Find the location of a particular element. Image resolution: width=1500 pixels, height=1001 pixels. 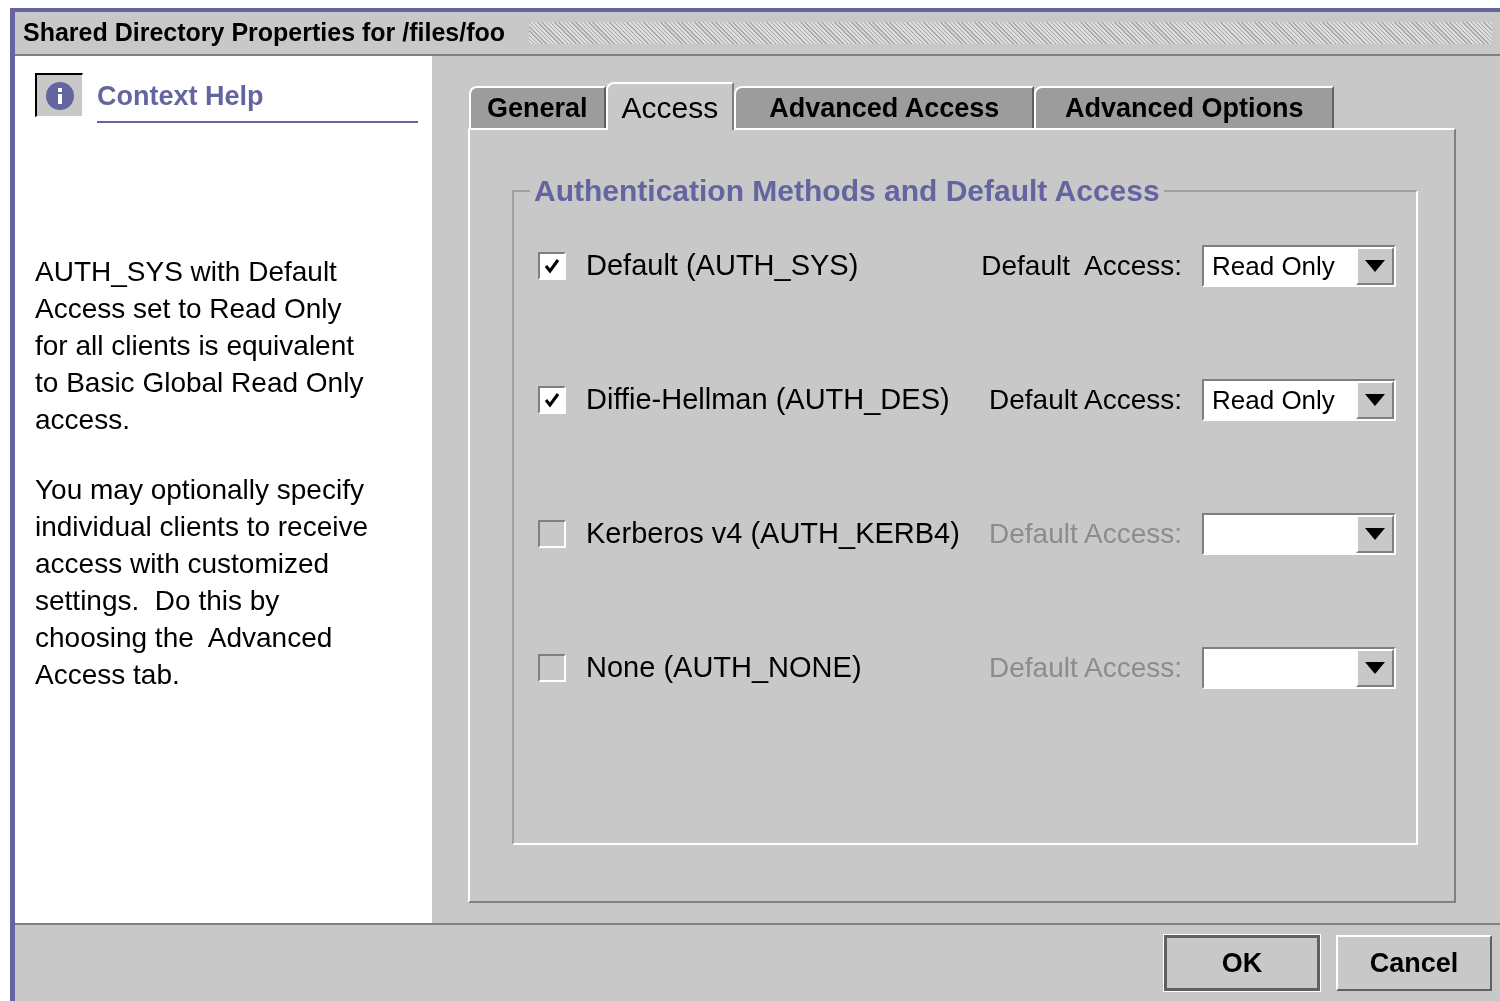

context-help-link: Context Help is located at coordinates (257, 99).